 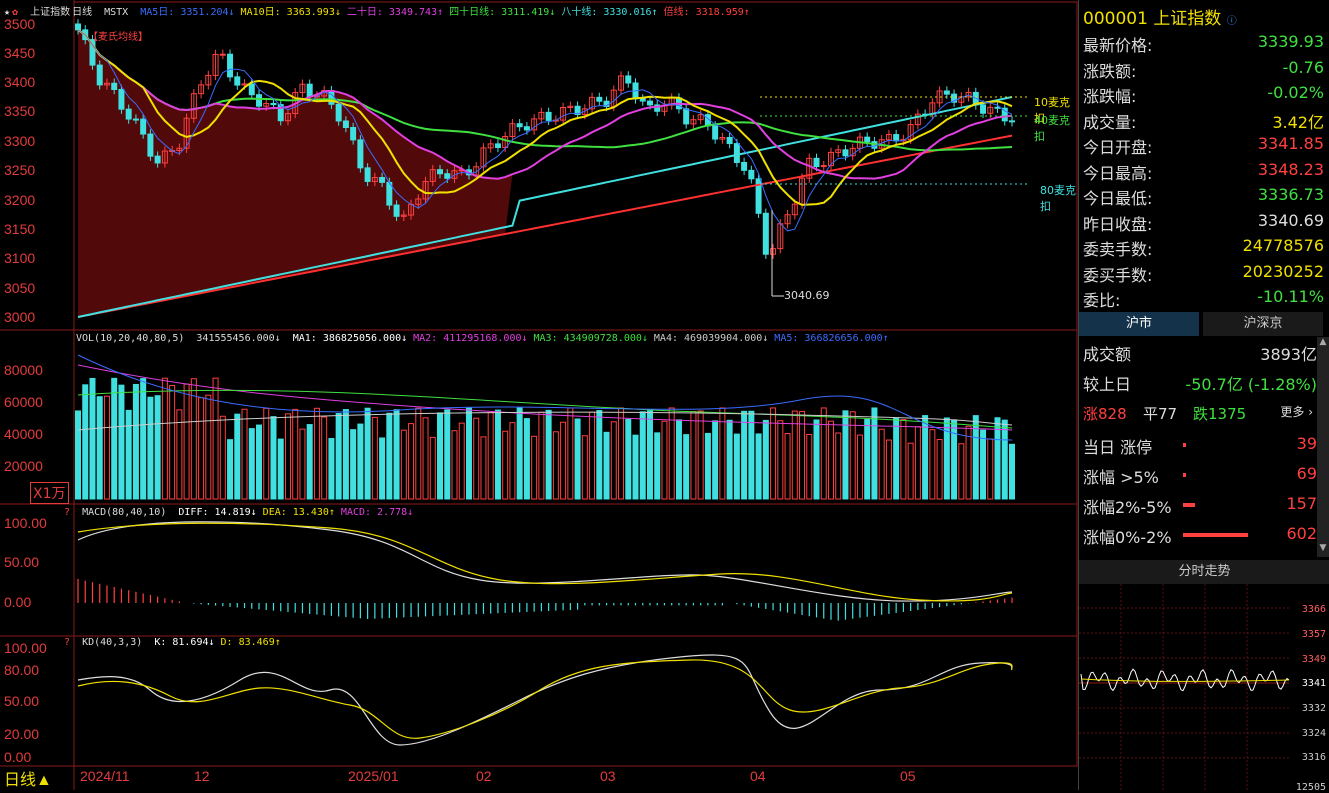 What do you see at coordinates (18, 757) in the screenshot?
I see `kd-tick: 0.00` at bounding box center [18, 757].